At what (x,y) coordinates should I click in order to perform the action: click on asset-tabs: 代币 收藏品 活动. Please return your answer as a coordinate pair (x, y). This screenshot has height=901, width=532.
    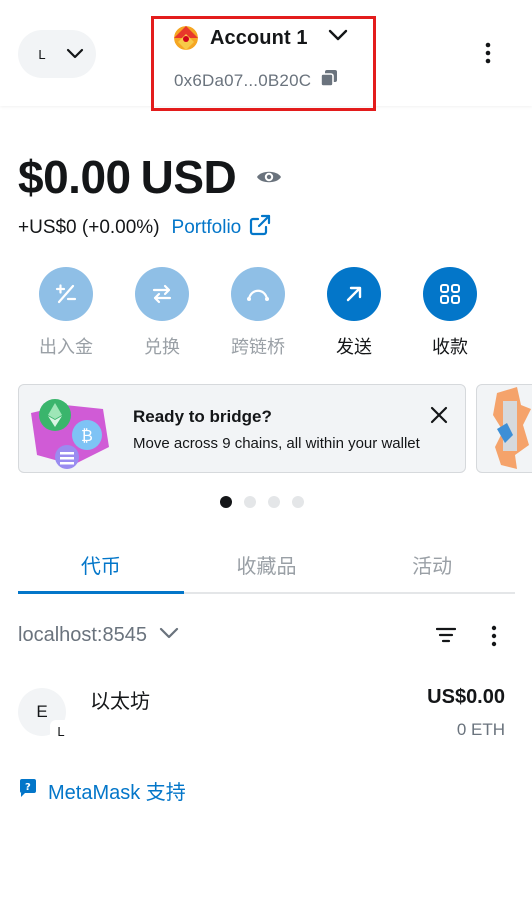
    Looking at the image, I should click on (266, 567).